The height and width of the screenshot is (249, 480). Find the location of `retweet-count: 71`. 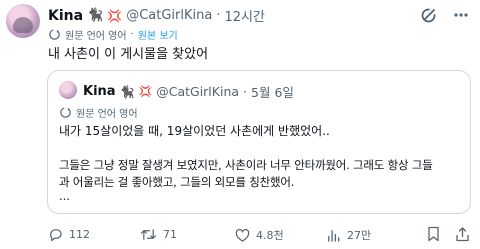

retweet-count: 71 is located at coordinates (170, 234).